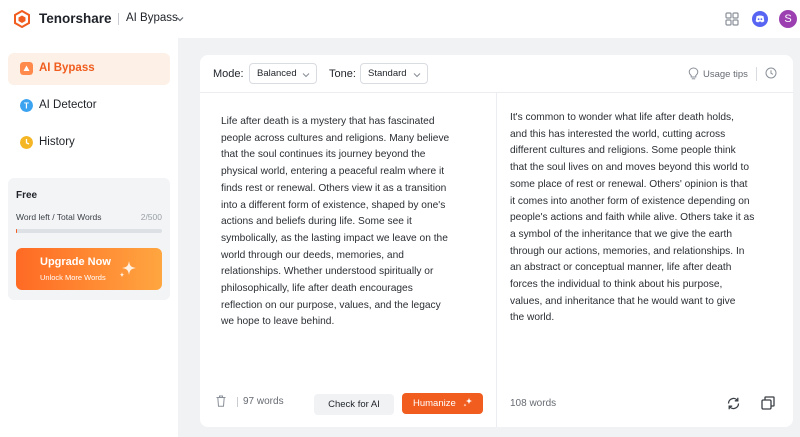 The width and height of the screenshot is (800, 437). What do you see at coordinates (89, 231) in the screenshot?
I see `words-progress-bar` at bounding box center [89, 231].